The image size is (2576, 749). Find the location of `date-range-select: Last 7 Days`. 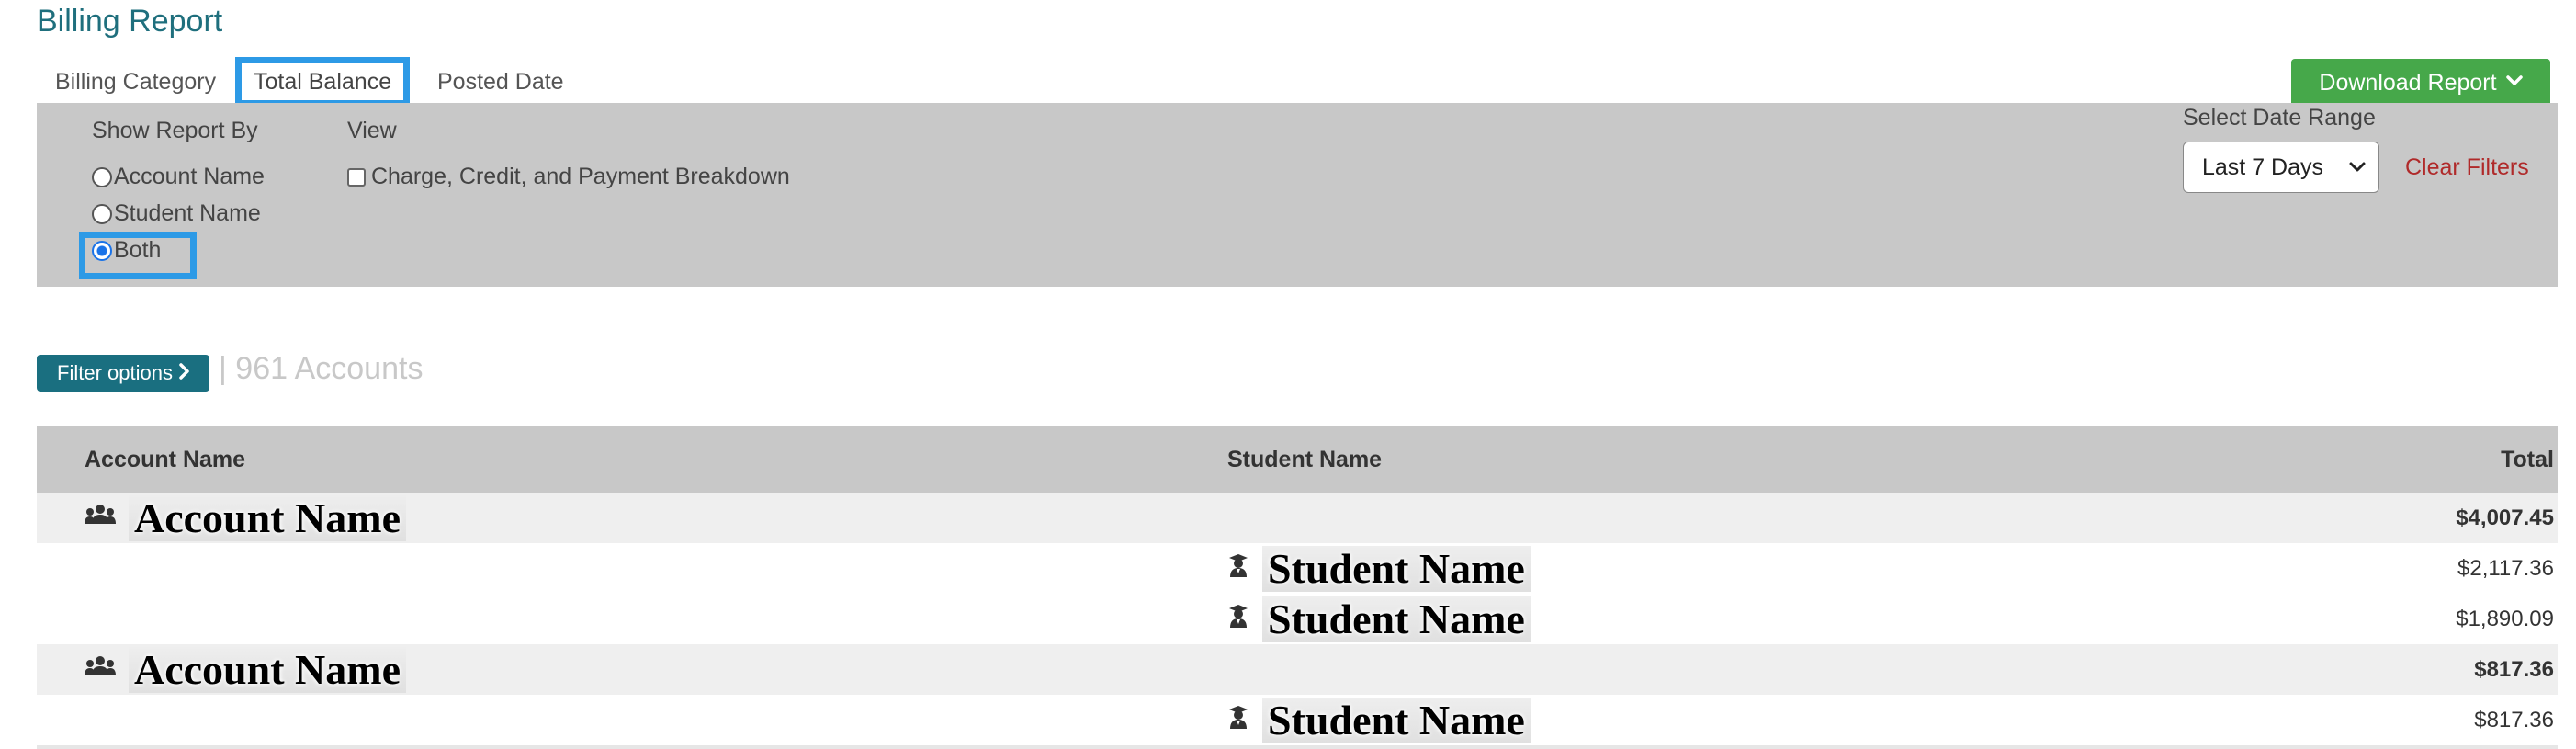

date-range-select: Last 7 Days is located at coordinates (2281, 167).